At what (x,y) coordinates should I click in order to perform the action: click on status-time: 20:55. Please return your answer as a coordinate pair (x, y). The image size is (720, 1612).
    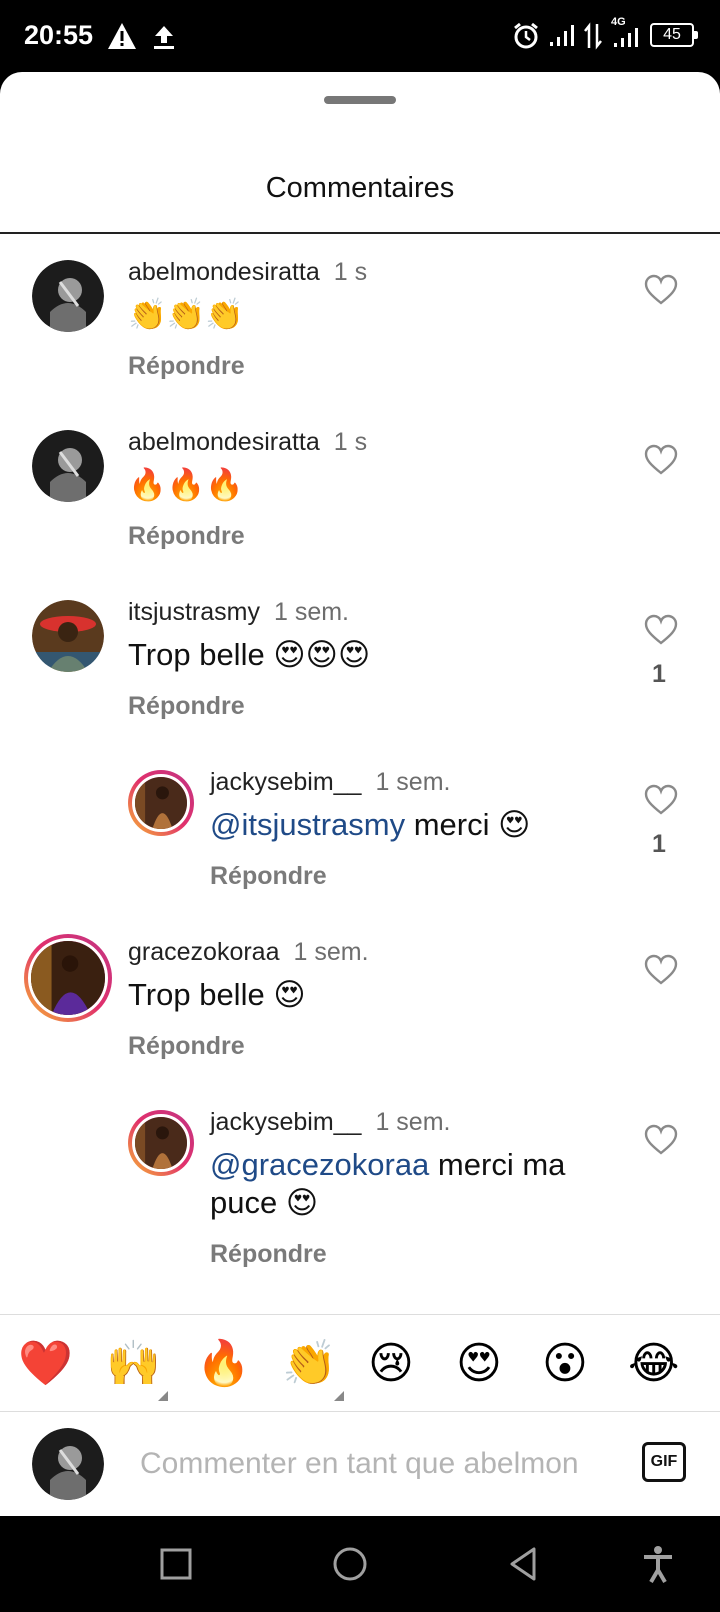
    Looking at the image, I should click on (59, 35).